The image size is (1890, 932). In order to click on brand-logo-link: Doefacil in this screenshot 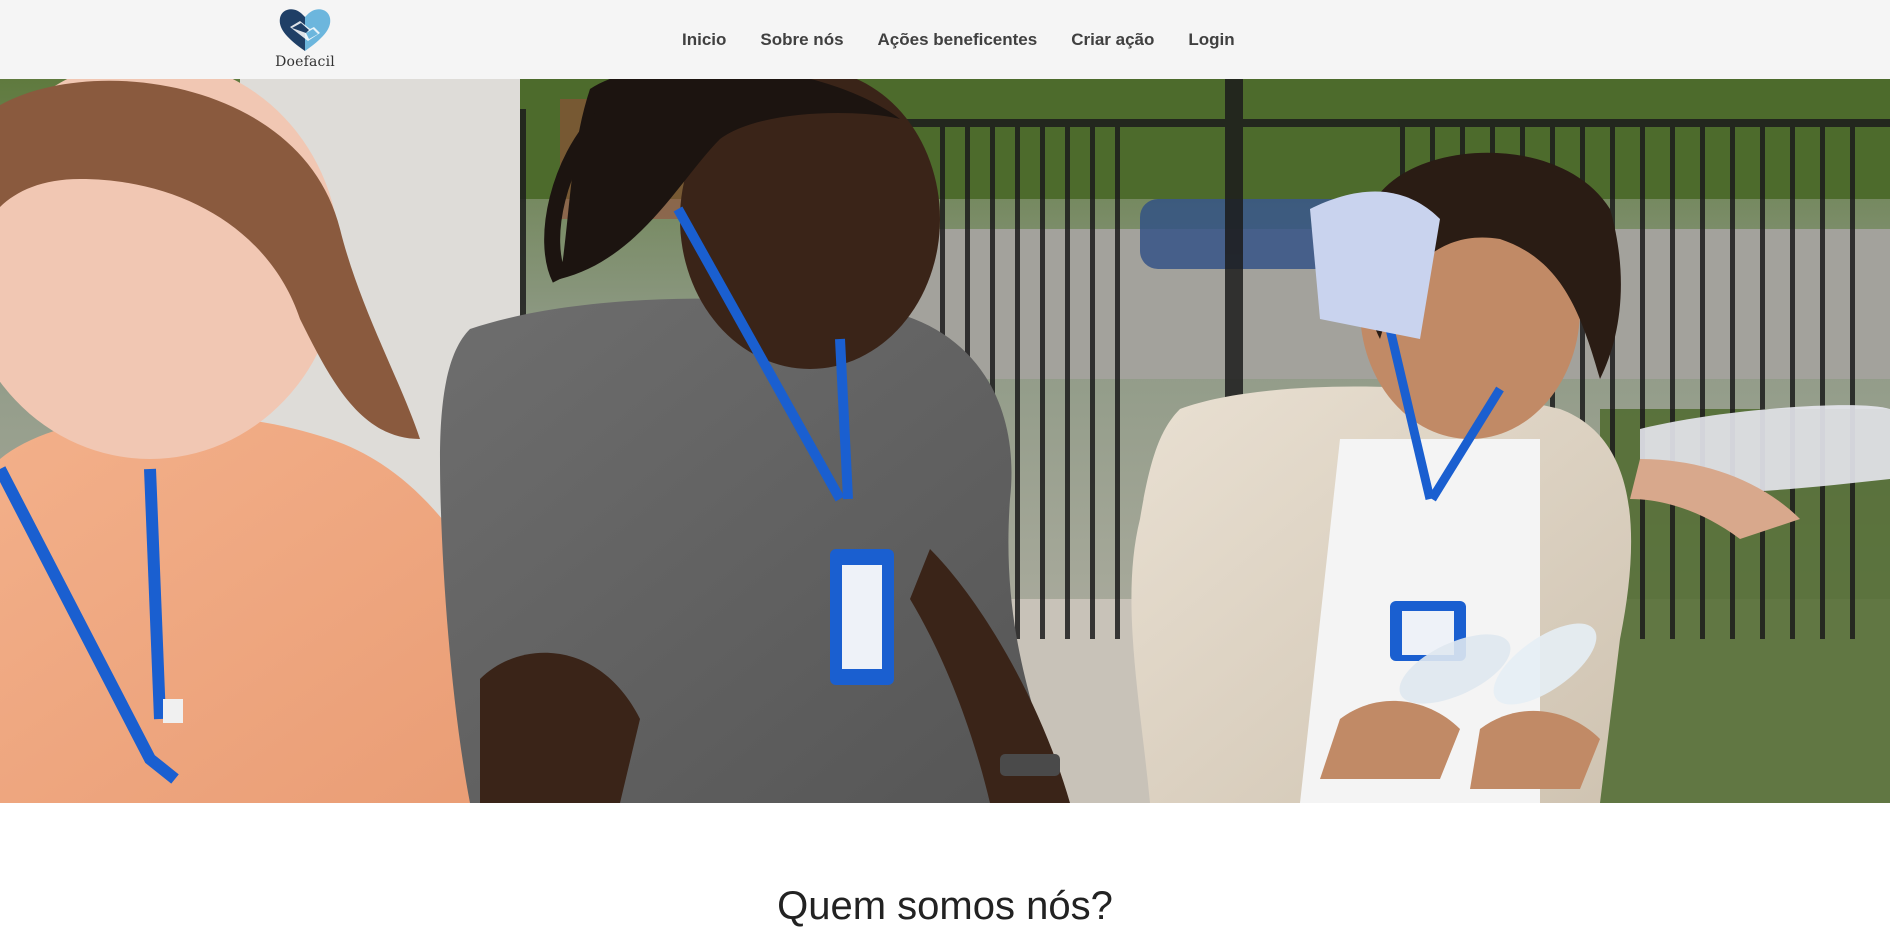, I will do `click(305, 40)`.